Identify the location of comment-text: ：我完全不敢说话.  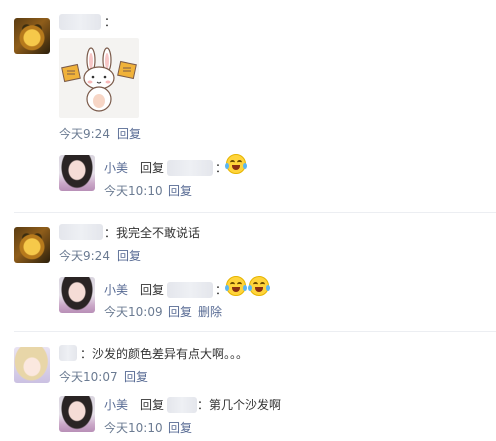
(152, 233).